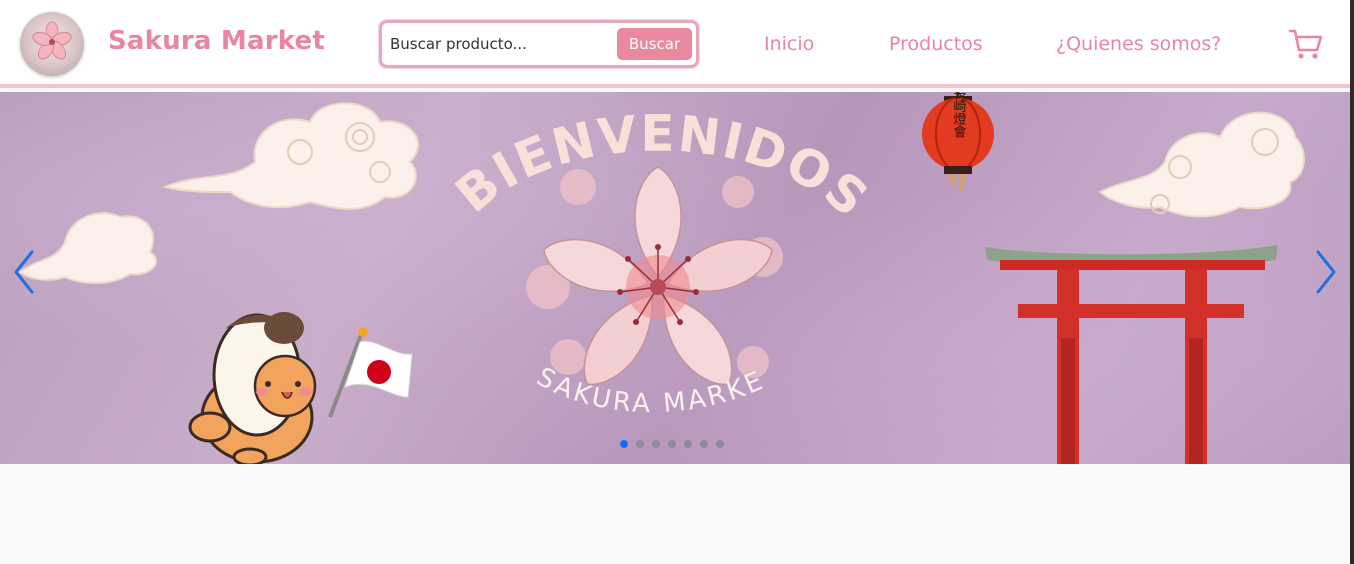 The width and height of the screenshot is (1354, 564). Describe the element at coordinates (1306, 45) in the screenshot. I see `shopping-cart-icon` at that location.